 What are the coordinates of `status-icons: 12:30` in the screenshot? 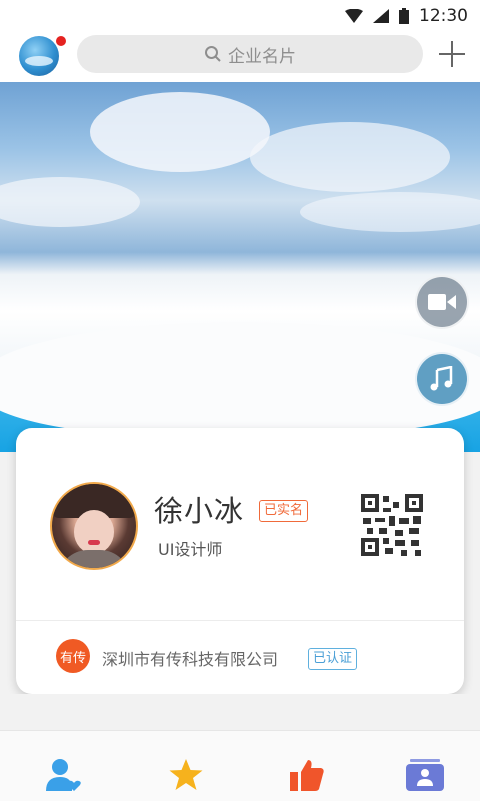 It's located at (406, 16).